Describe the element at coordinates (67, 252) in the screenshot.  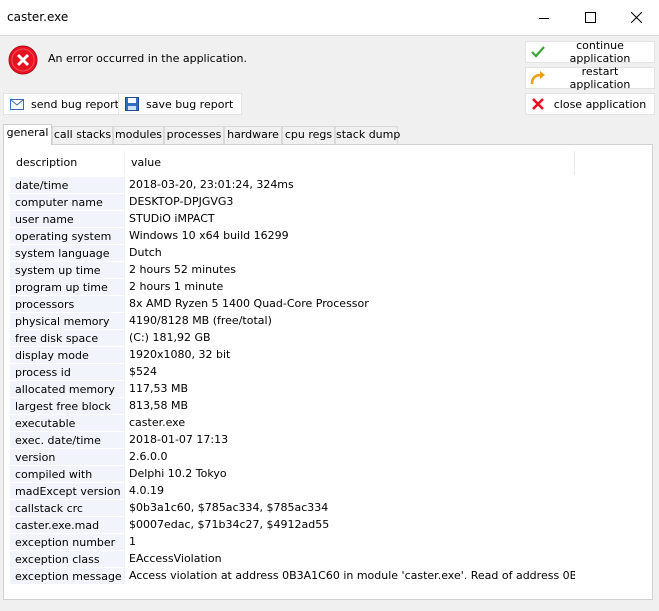
I see `row-description: system language` at that location.